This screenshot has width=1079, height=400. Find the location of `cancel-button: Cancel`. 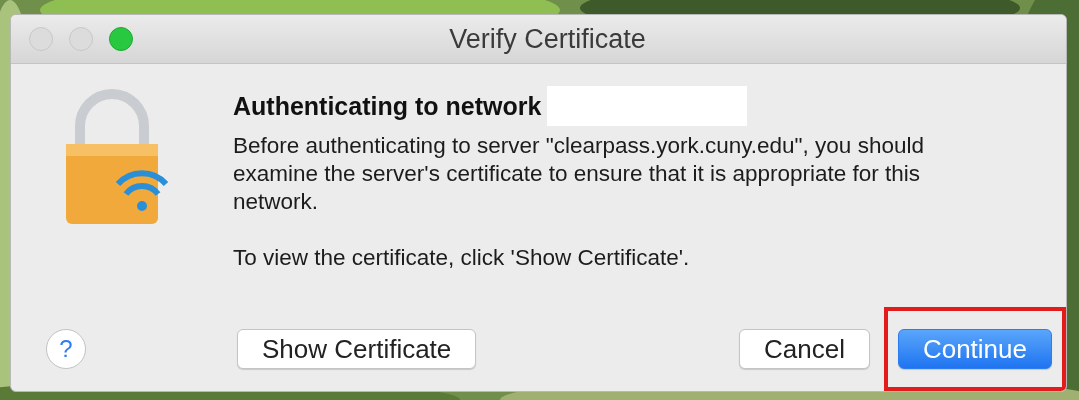

cancel-button: Cancel is located at coordinates (804, 349).